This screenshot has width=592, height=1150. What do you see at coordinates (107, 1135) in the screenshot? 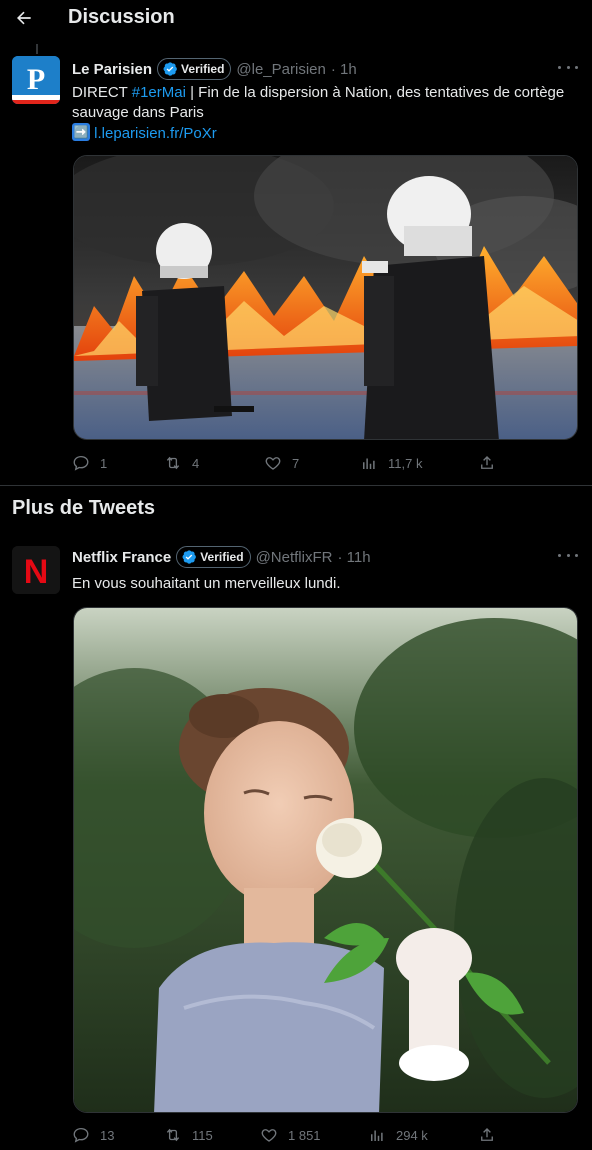
I see `reply-count: 13` at bounding box center [107, 1135].